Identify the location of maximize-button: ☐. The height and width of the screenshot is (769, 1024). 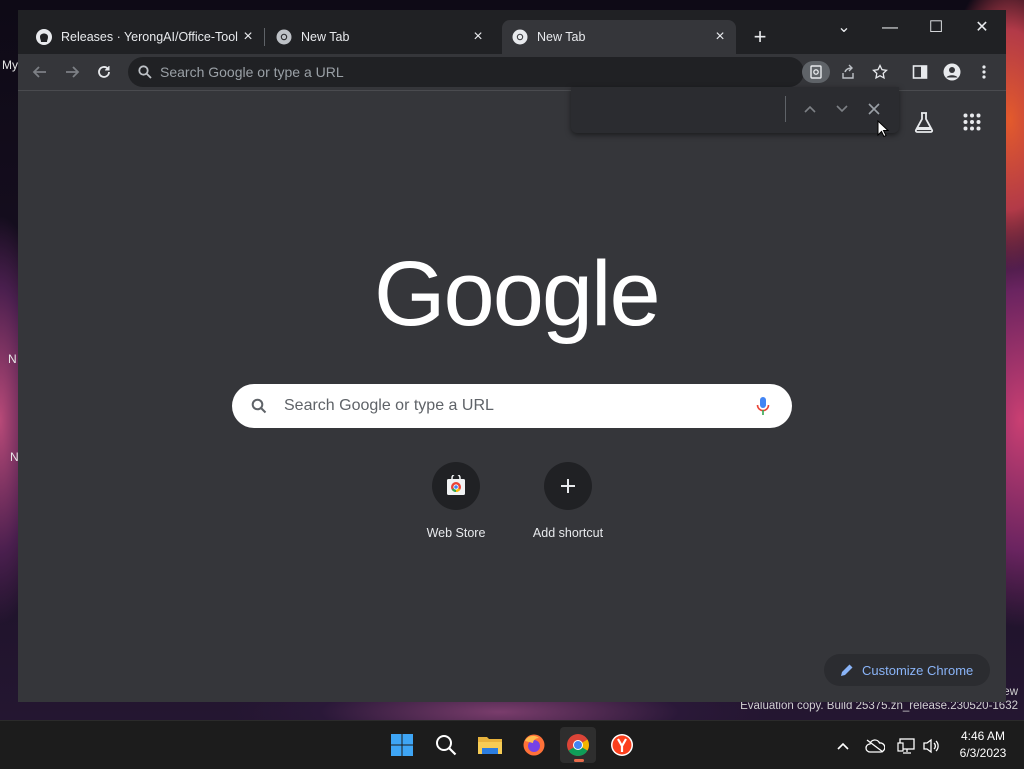
(936, 28).